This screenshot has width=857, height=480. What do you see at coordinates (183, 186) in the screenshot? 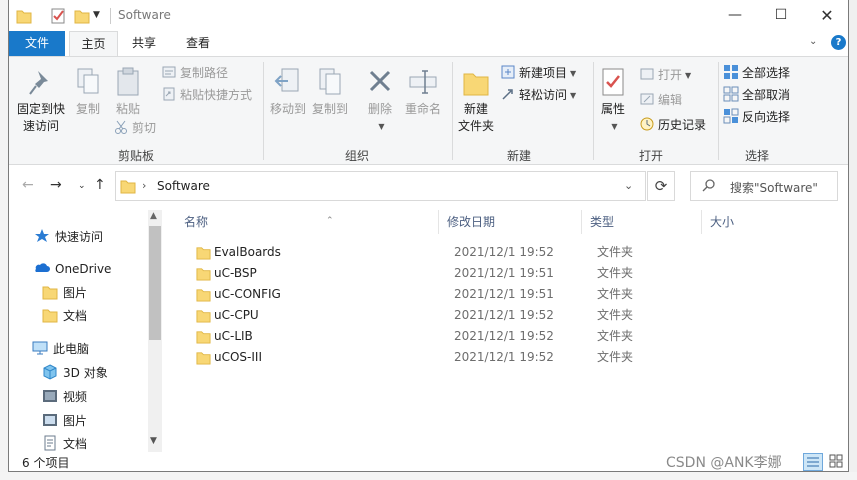
I see `breadcrumb-software: Software` at bounding box center [183, 186].